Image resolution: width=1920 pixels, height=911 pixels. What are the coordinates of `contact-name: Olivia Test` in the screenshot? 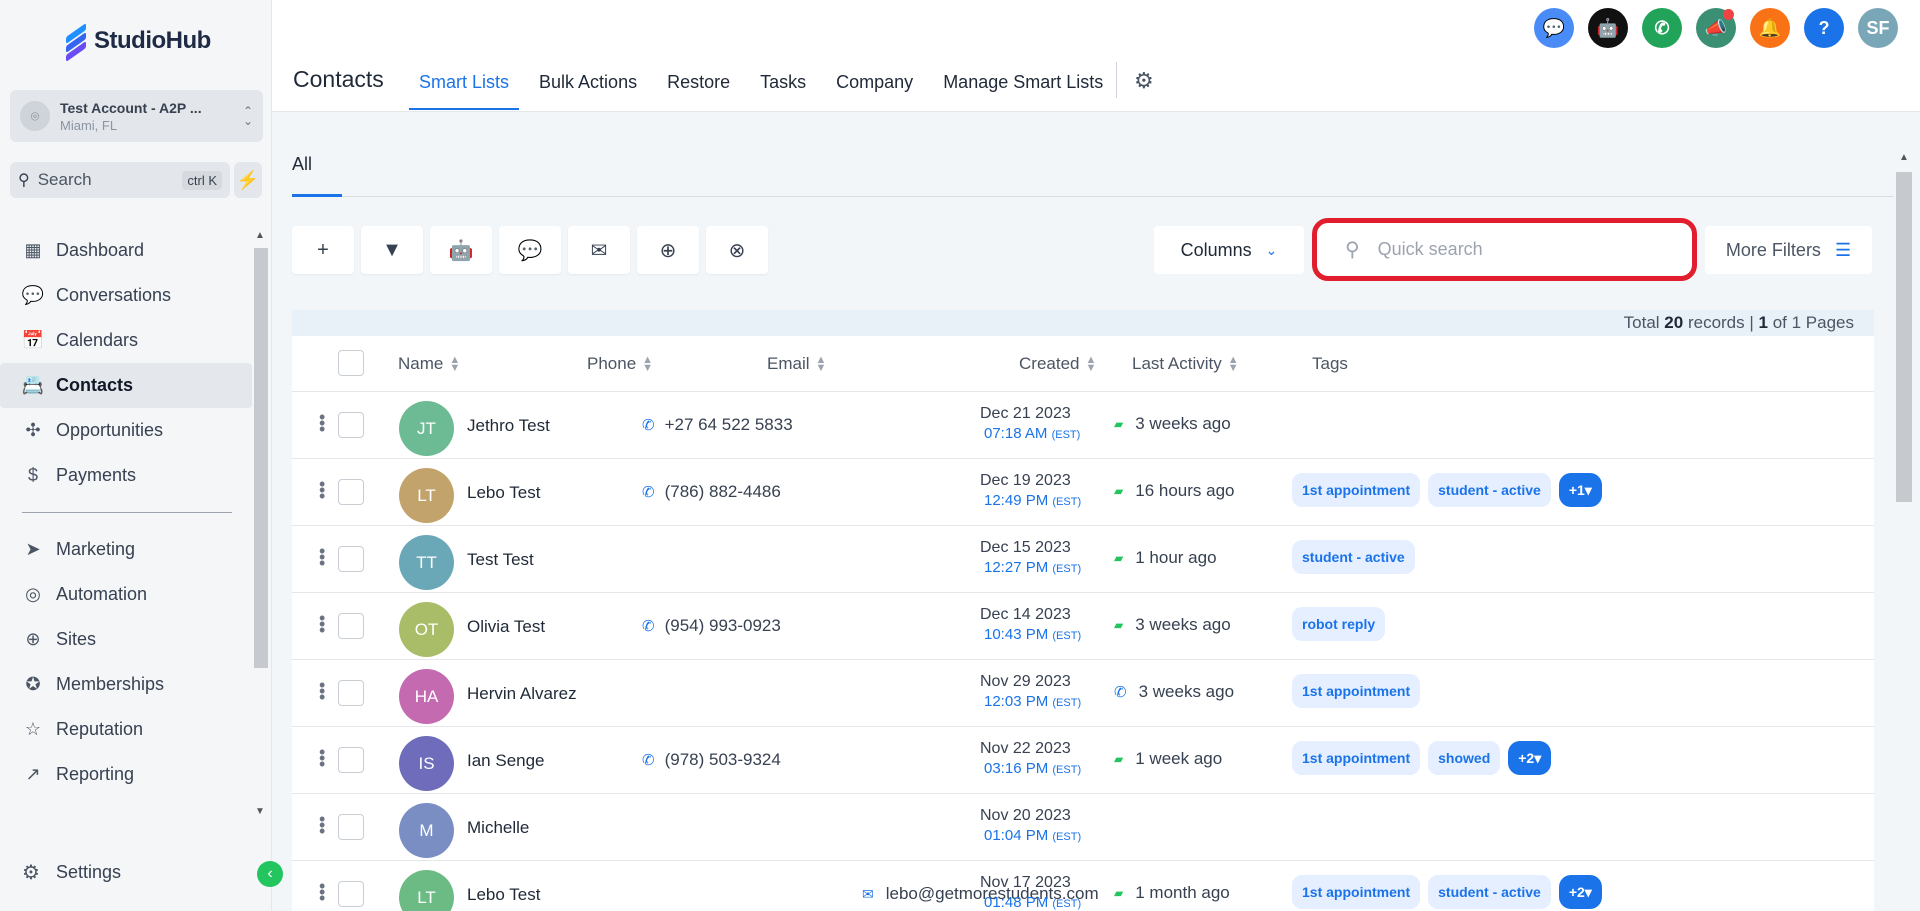 It's located at (506, 627).